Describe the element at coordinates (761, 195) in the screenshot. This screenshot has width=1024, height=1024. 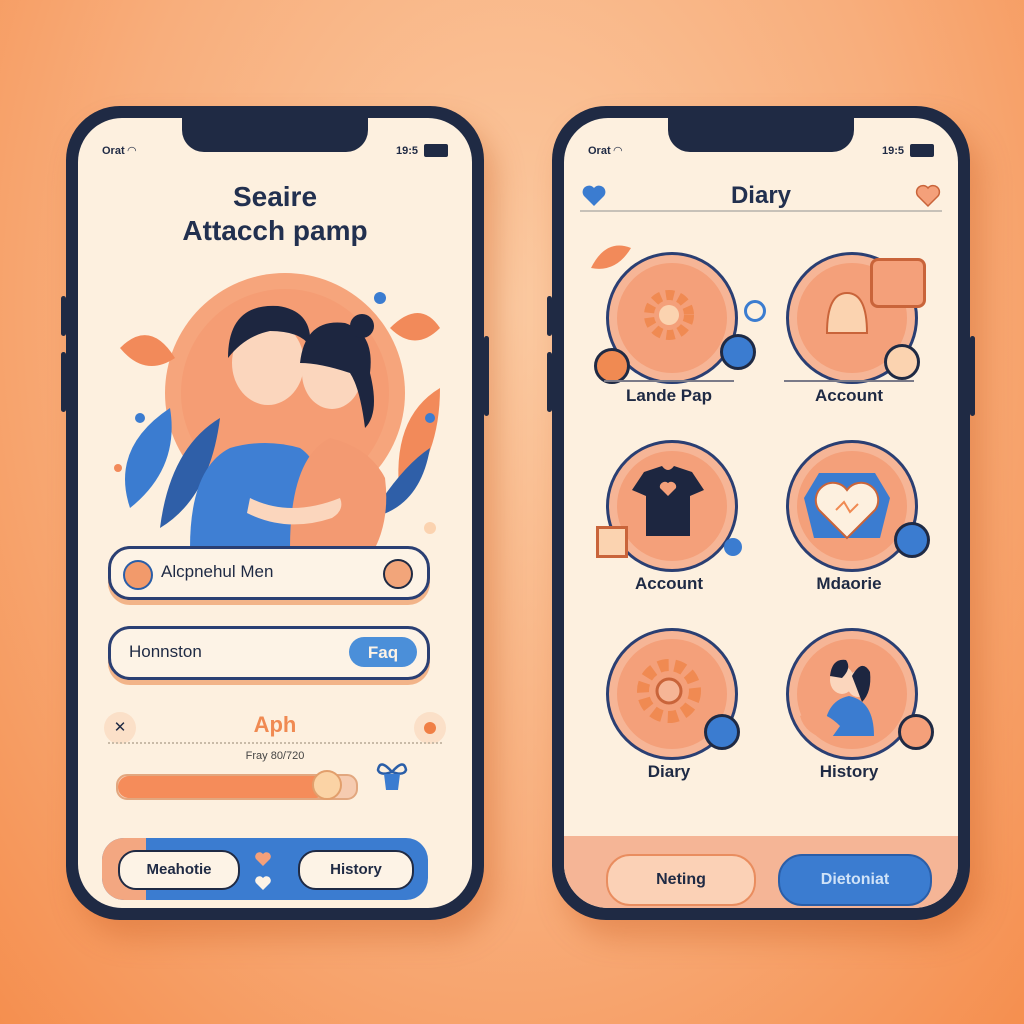
I see `page-title: Diary` at that location.